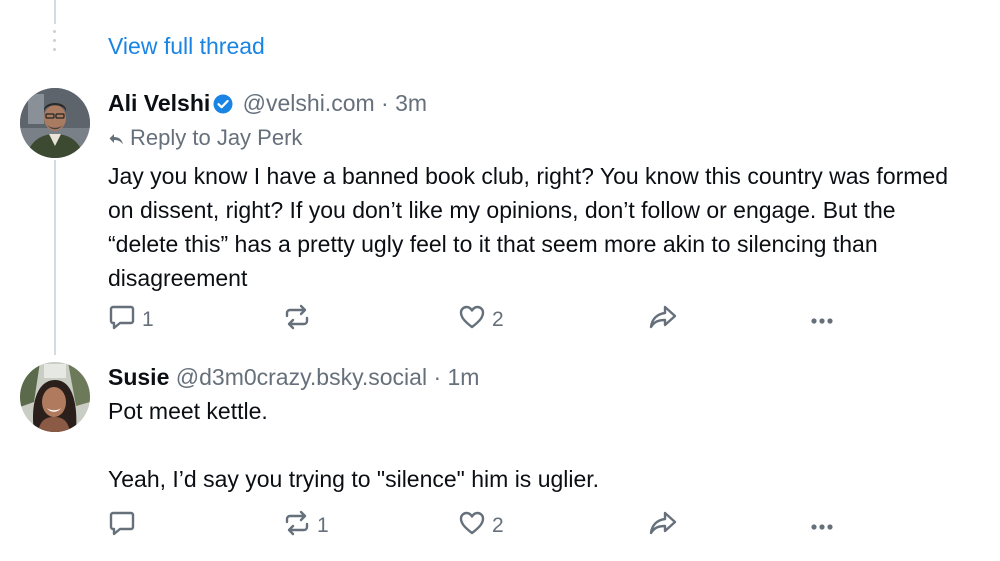  I want to click on reply-to-text: Reply to Jay Perk, so click(216, 137).